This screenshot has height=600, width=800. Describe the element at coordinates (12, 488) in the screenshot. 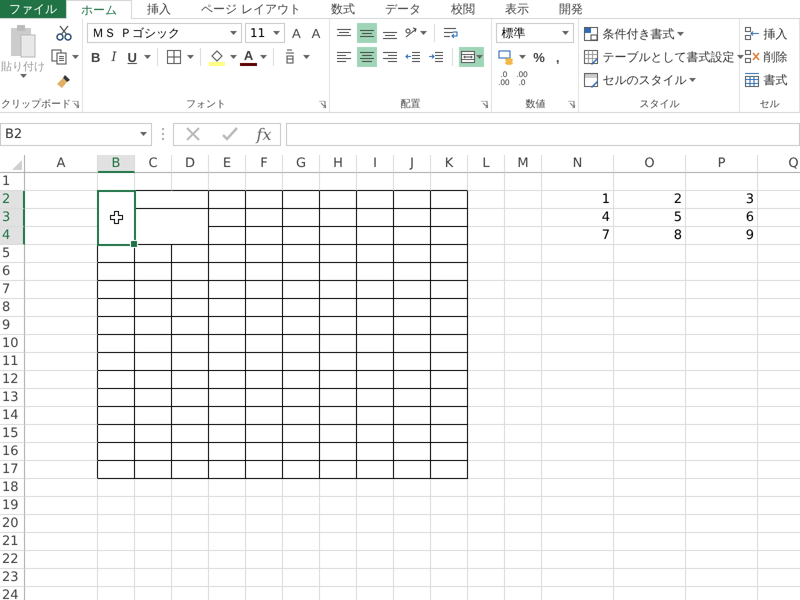

I see `row-header: 18` at that location.